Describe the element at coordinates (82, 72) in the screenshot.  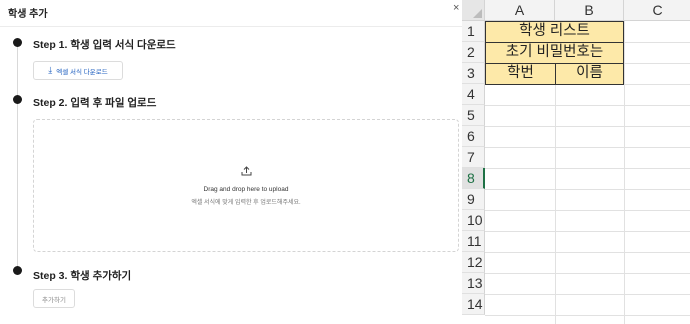
I see `download-template-label: 엑셀 서식 다운로드` at that location.